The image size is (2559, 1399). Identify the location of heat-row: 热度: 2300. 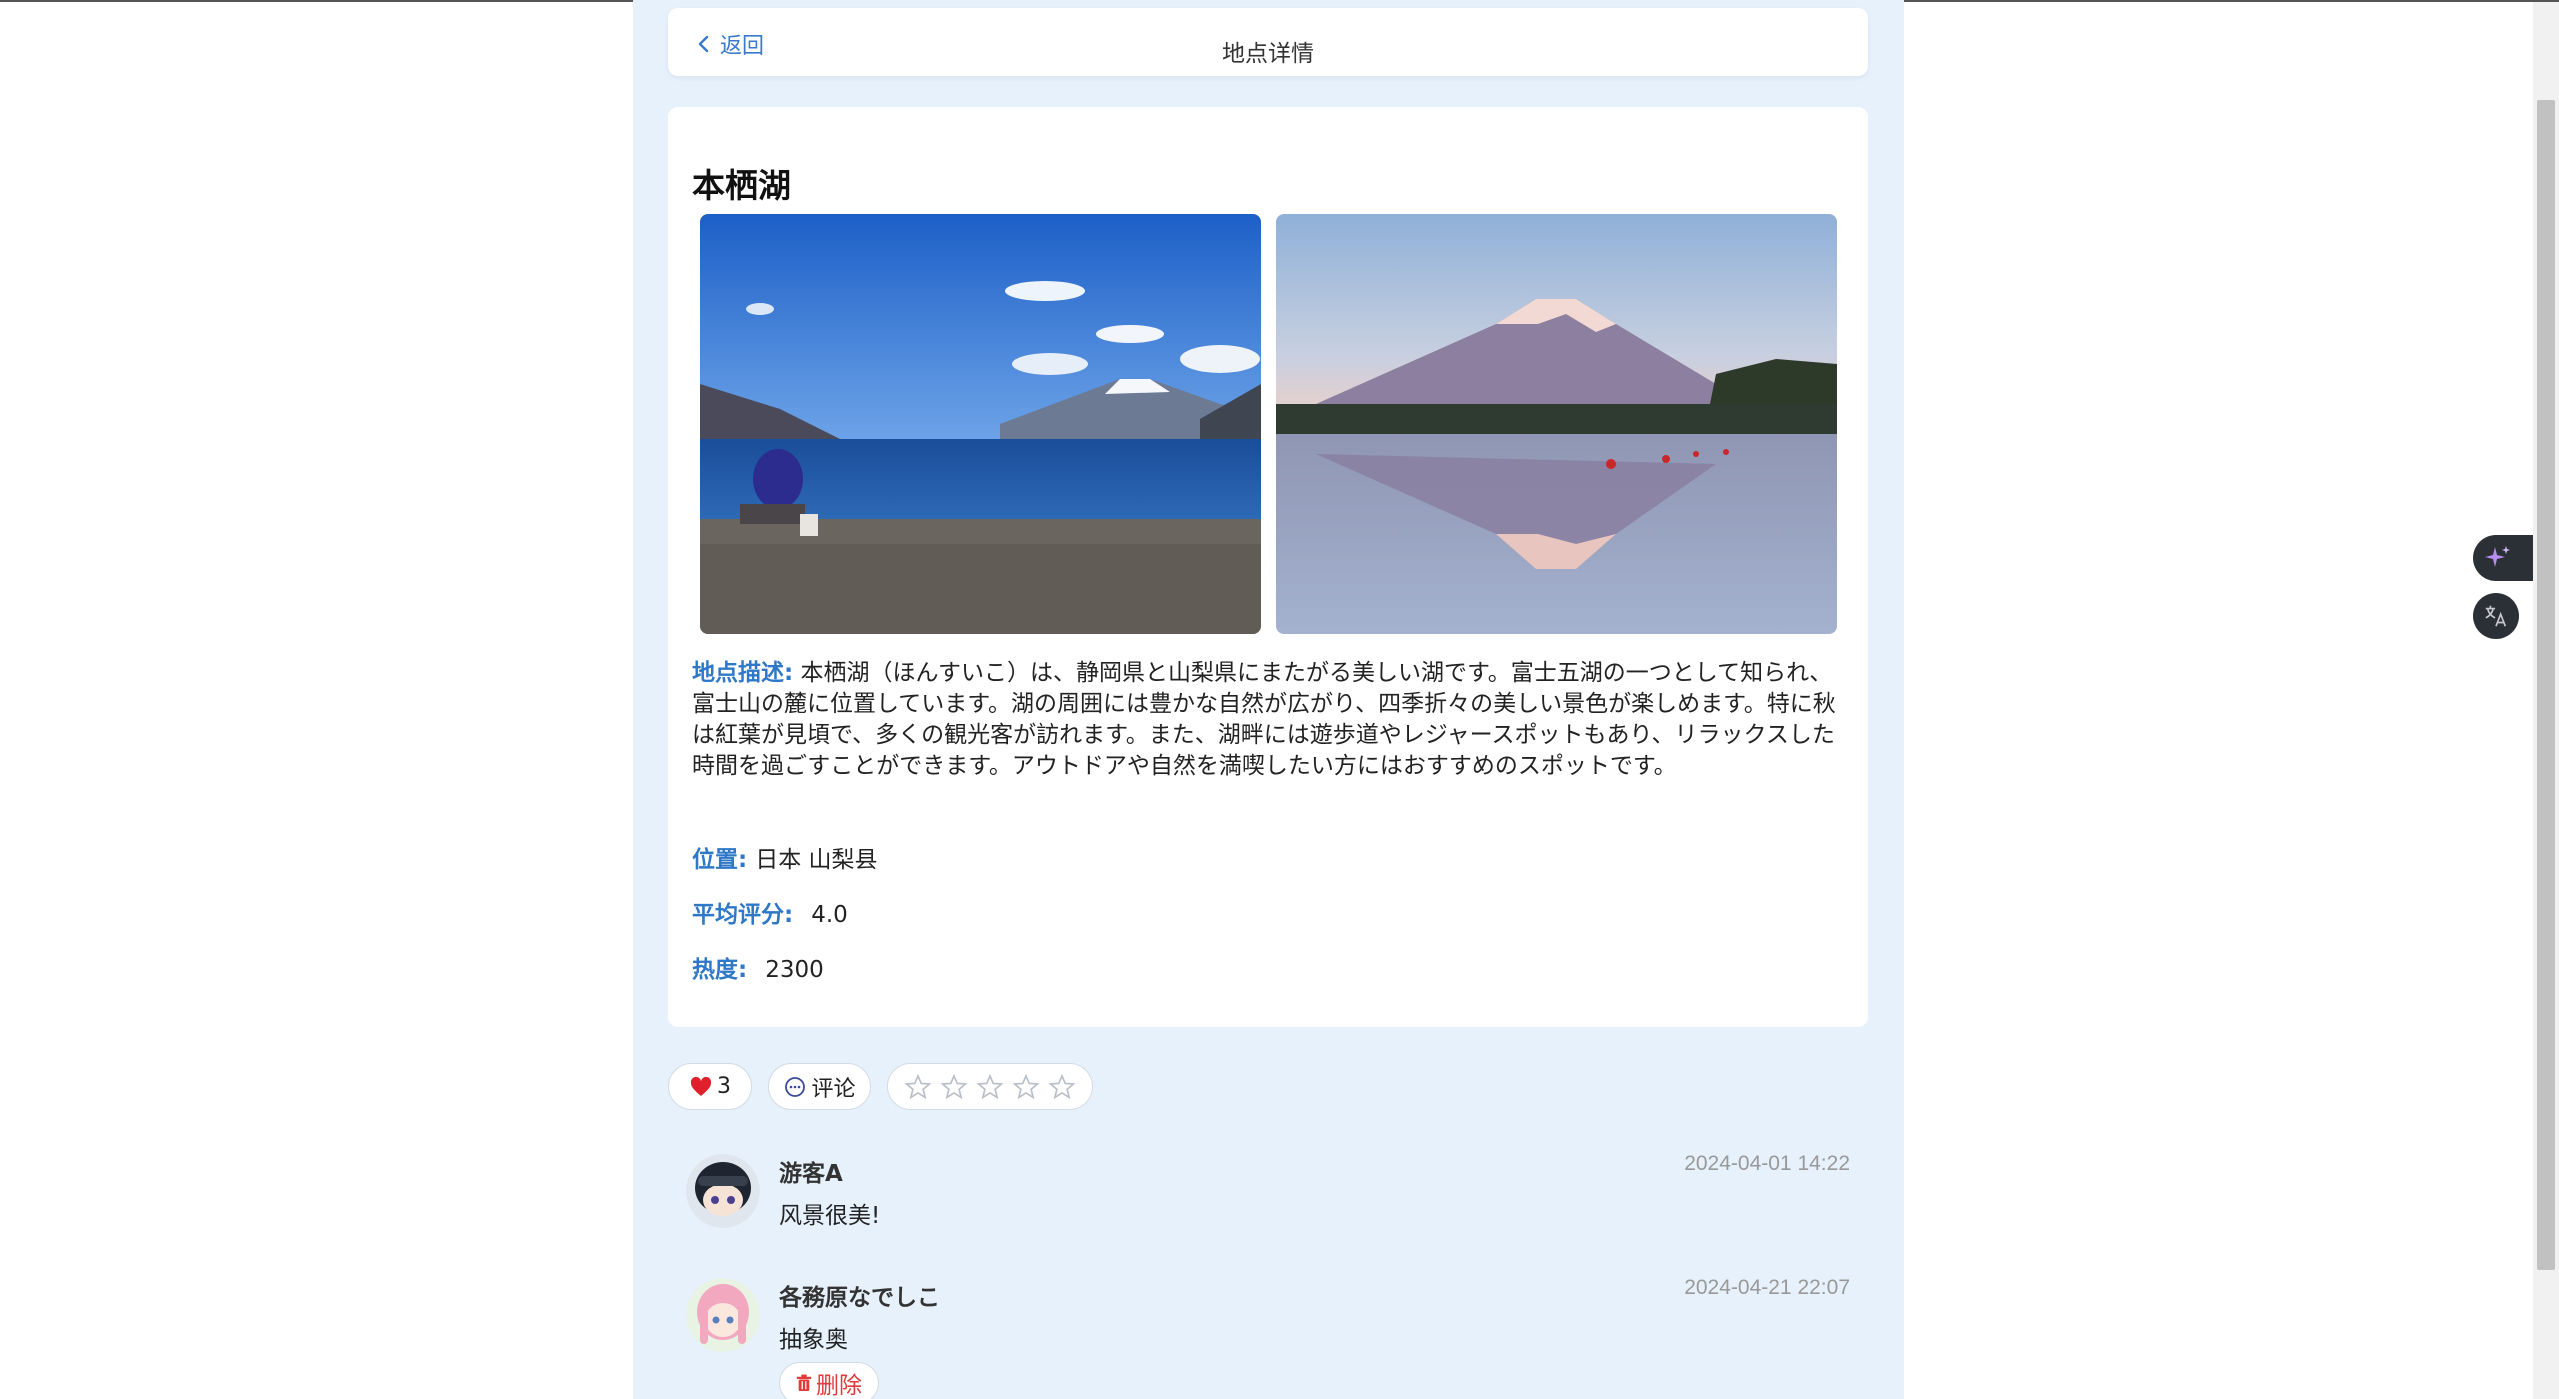
(758, 967).